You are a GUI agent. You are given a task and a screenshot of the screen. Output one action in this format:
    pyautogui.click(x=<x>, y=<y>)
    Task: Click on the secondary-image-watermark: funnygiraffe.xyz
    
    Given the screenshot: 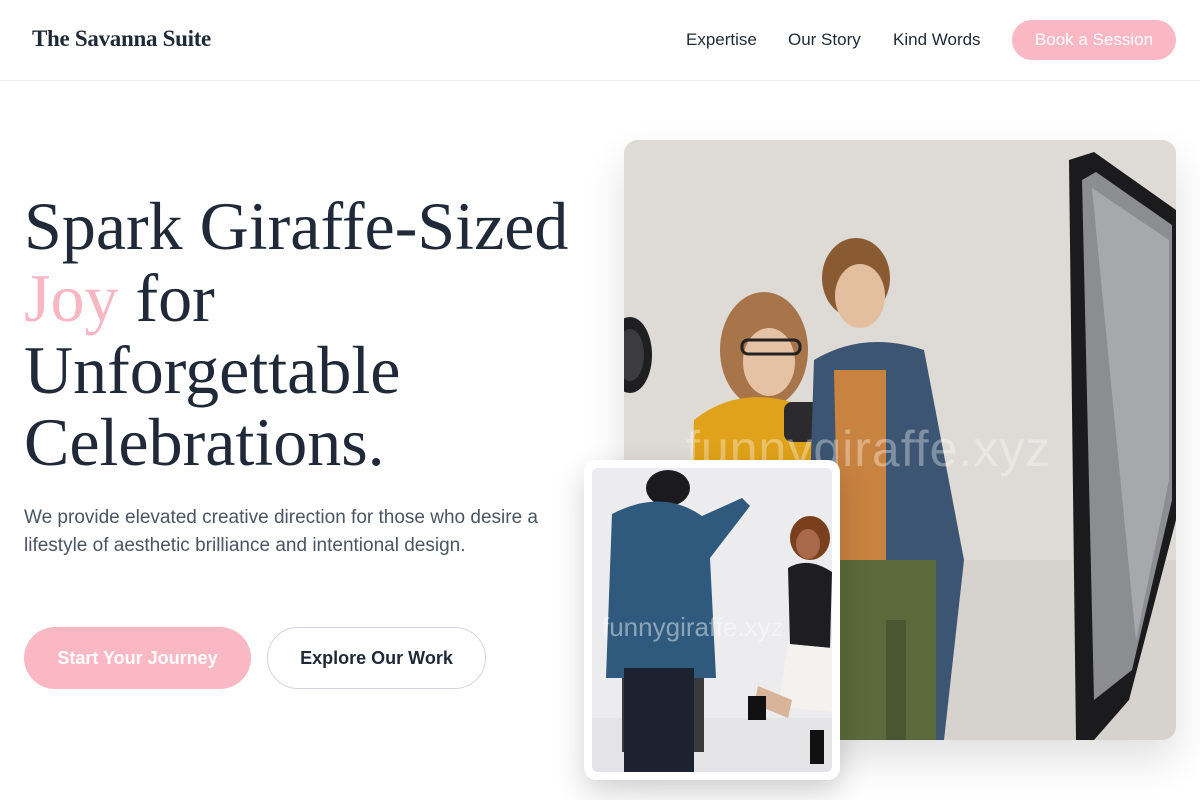 What is the action you would take?
    pyautogui.click(x=693, y=627)
    